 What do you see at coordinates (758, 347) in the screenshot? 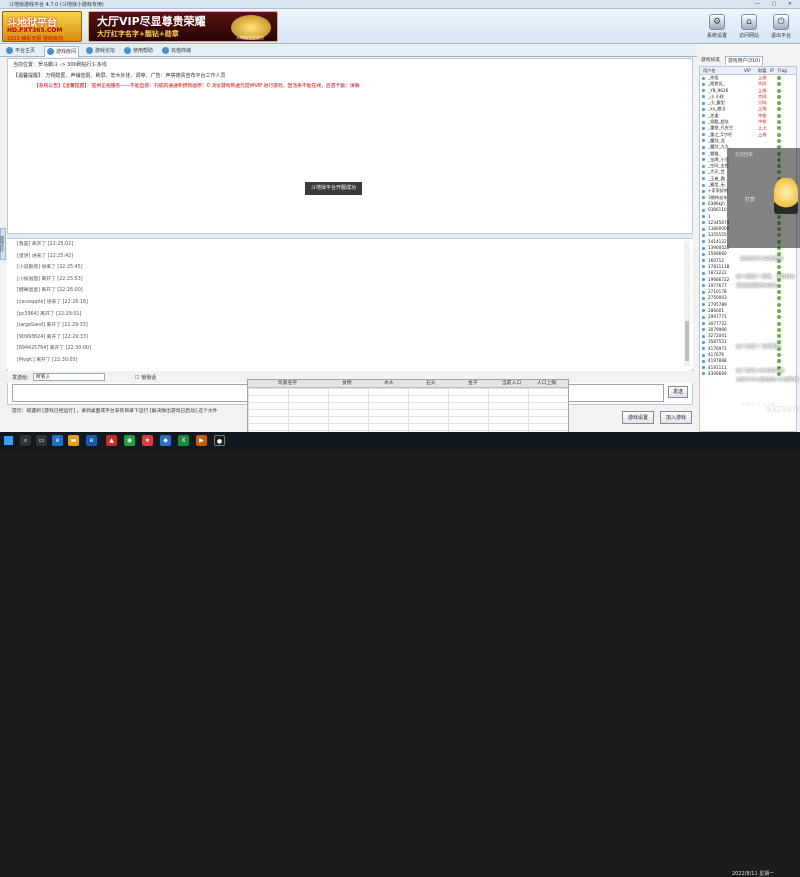
I see `overlay-msg: 送了游艇了 弹幕贡献` at bounding box center [758, 347].